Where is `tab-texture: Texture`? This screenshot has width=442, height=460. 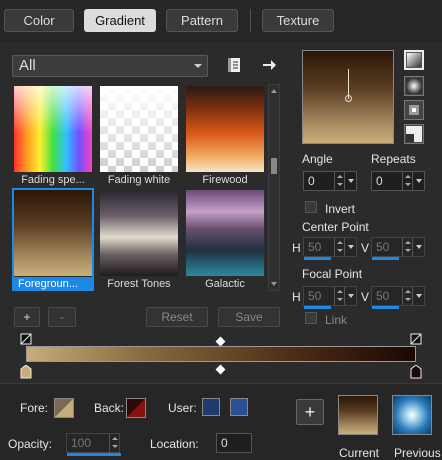
tab-texture: Texture is located at coordinates (298, 20).